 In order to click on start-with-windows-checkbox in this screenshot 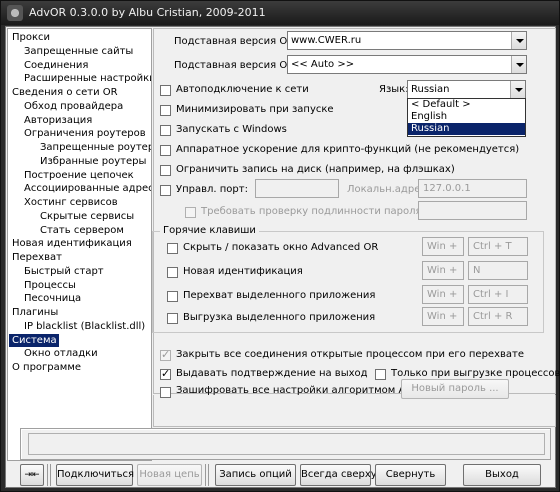, I will do `click(165, 130)`.